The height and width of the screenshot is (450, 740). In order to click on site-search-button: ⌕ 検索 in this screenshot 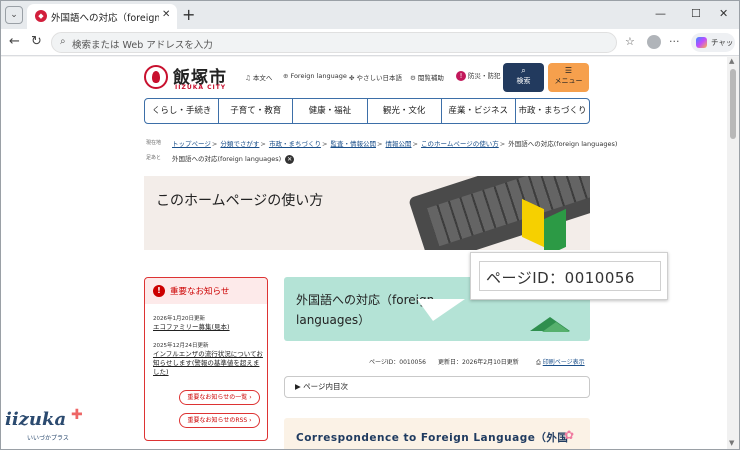, I will do `click(523, 77)`.